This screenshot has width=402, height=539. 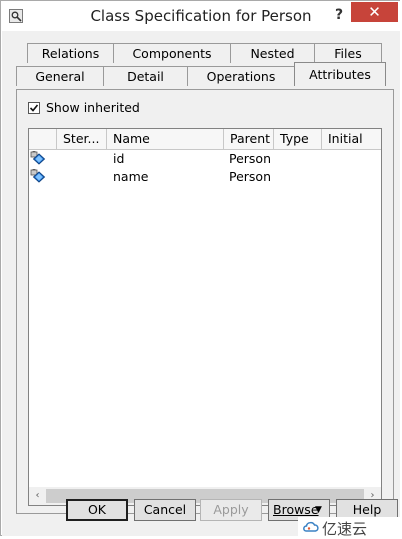 What do you see at coordinates (205, 177) in the screenshot?
I see `table-row: name Person` at bounding box center [205, 177].